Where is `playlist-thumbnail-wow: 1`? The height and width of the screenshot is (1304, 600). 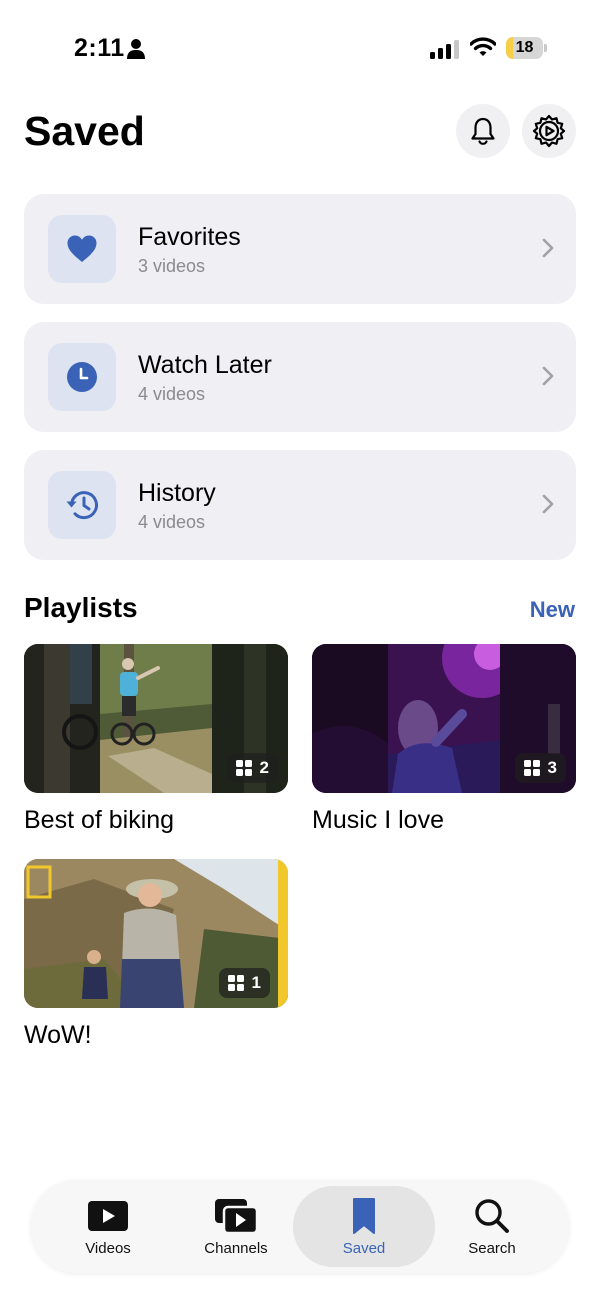
playlist-thumbnail-wow: 1 is located at coordinates (156, 933).